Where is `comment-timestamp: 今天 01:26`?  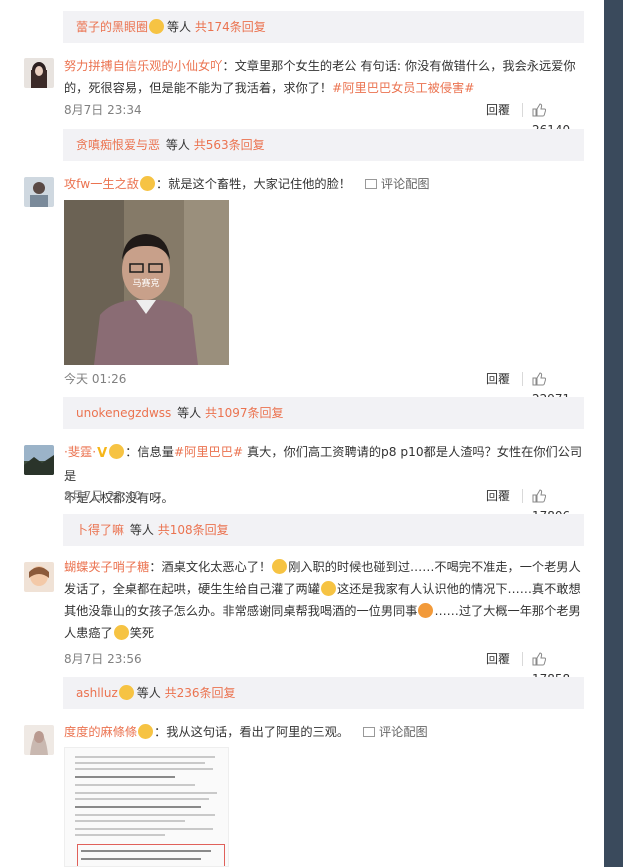
comment-timestamp: 今天 01:26 is located at coordinates (95, 379).